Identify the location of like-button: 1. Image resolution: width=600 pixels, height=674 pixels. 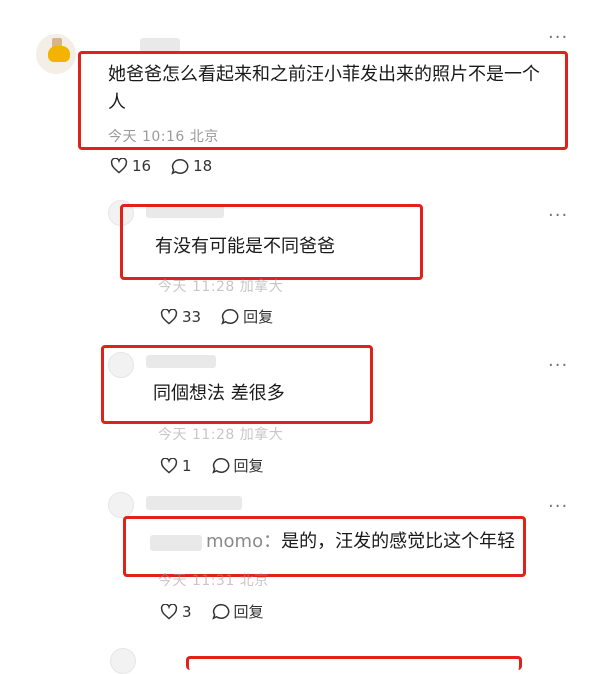
(176, 466).